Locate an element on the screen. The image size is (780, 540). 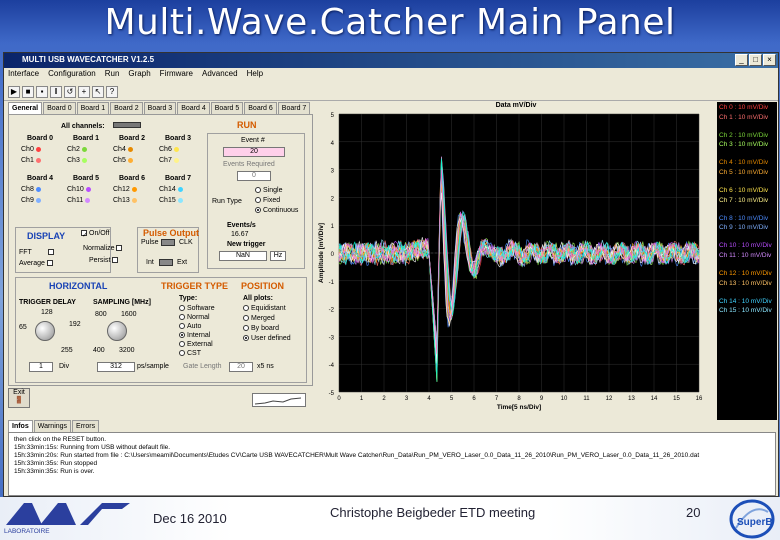
log-tab-infos: Infos is located at coordinates (20, 426).